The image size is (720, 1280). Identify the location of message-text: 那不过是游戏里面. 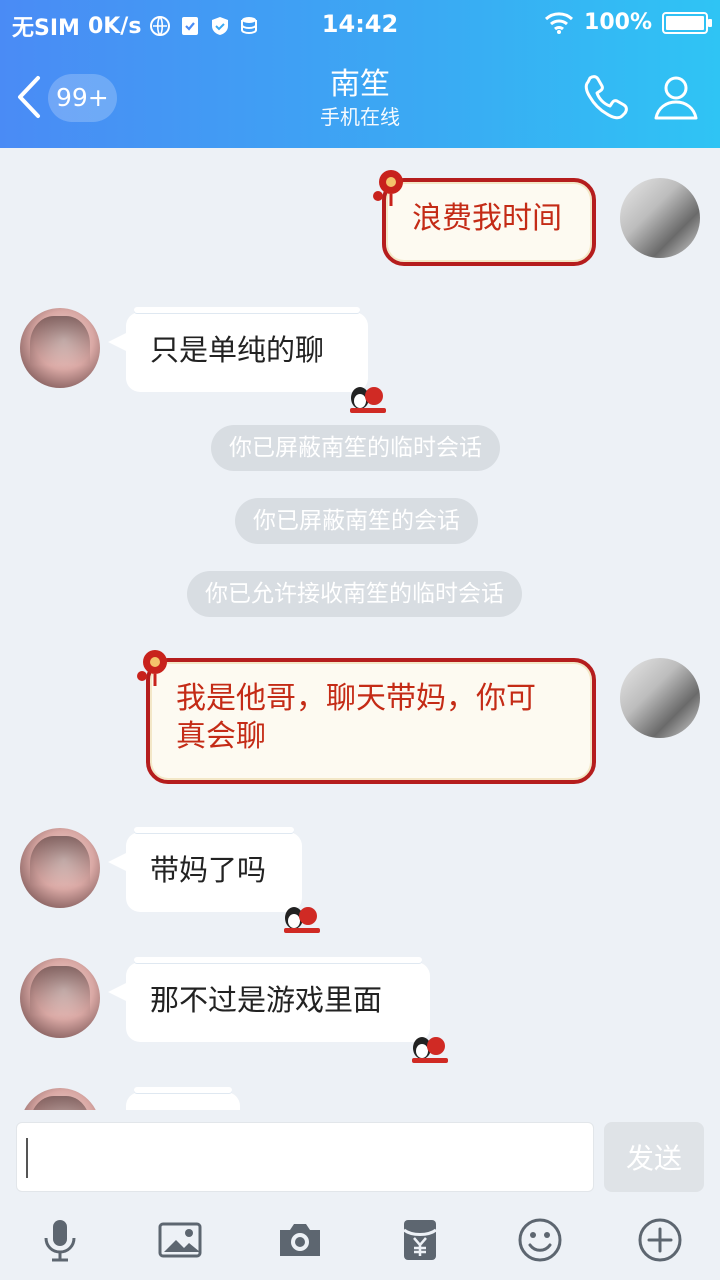
(266, 1000).